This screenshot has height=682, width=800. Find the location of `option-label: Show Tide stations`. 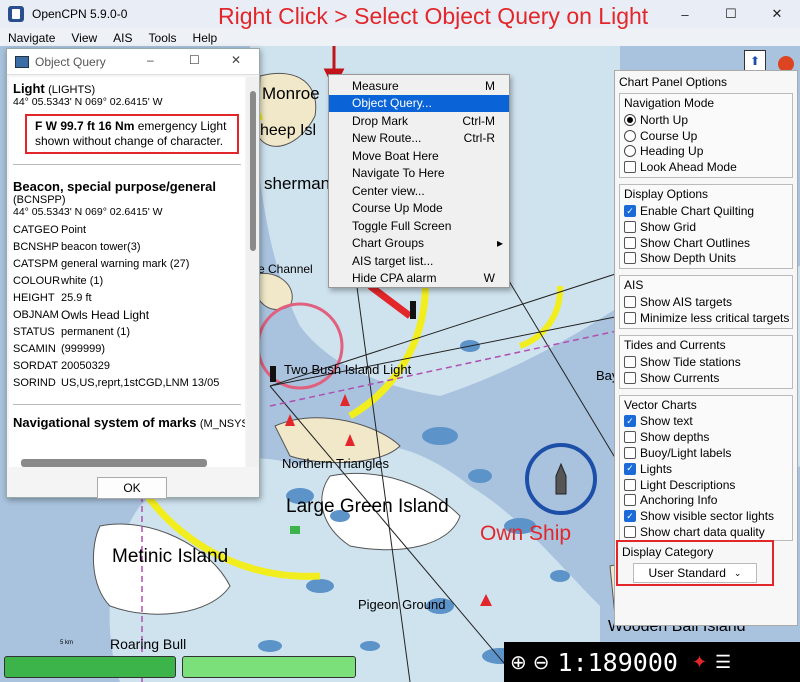

option-label: Show Tide stations is located at coordinates (690, 361).